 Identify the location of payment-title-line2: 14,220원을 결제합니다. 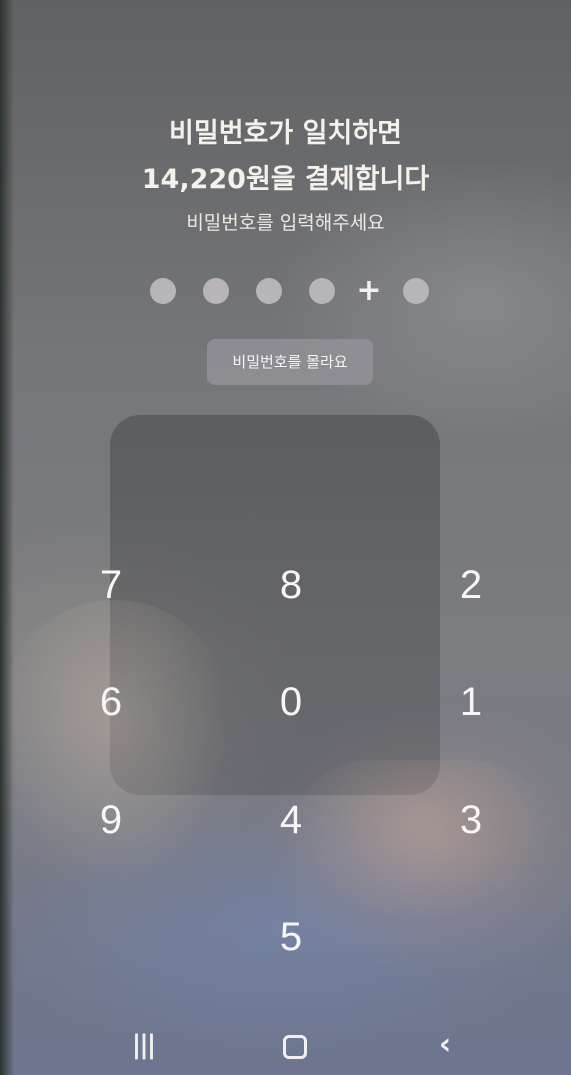
(285, 179).